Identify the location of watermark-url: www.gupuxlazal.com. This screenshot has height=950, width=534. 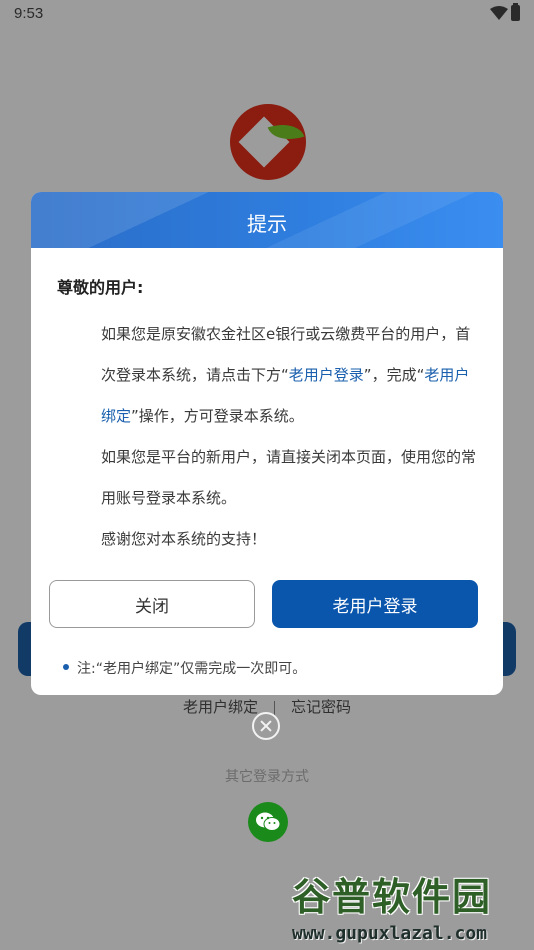
(390, 933).